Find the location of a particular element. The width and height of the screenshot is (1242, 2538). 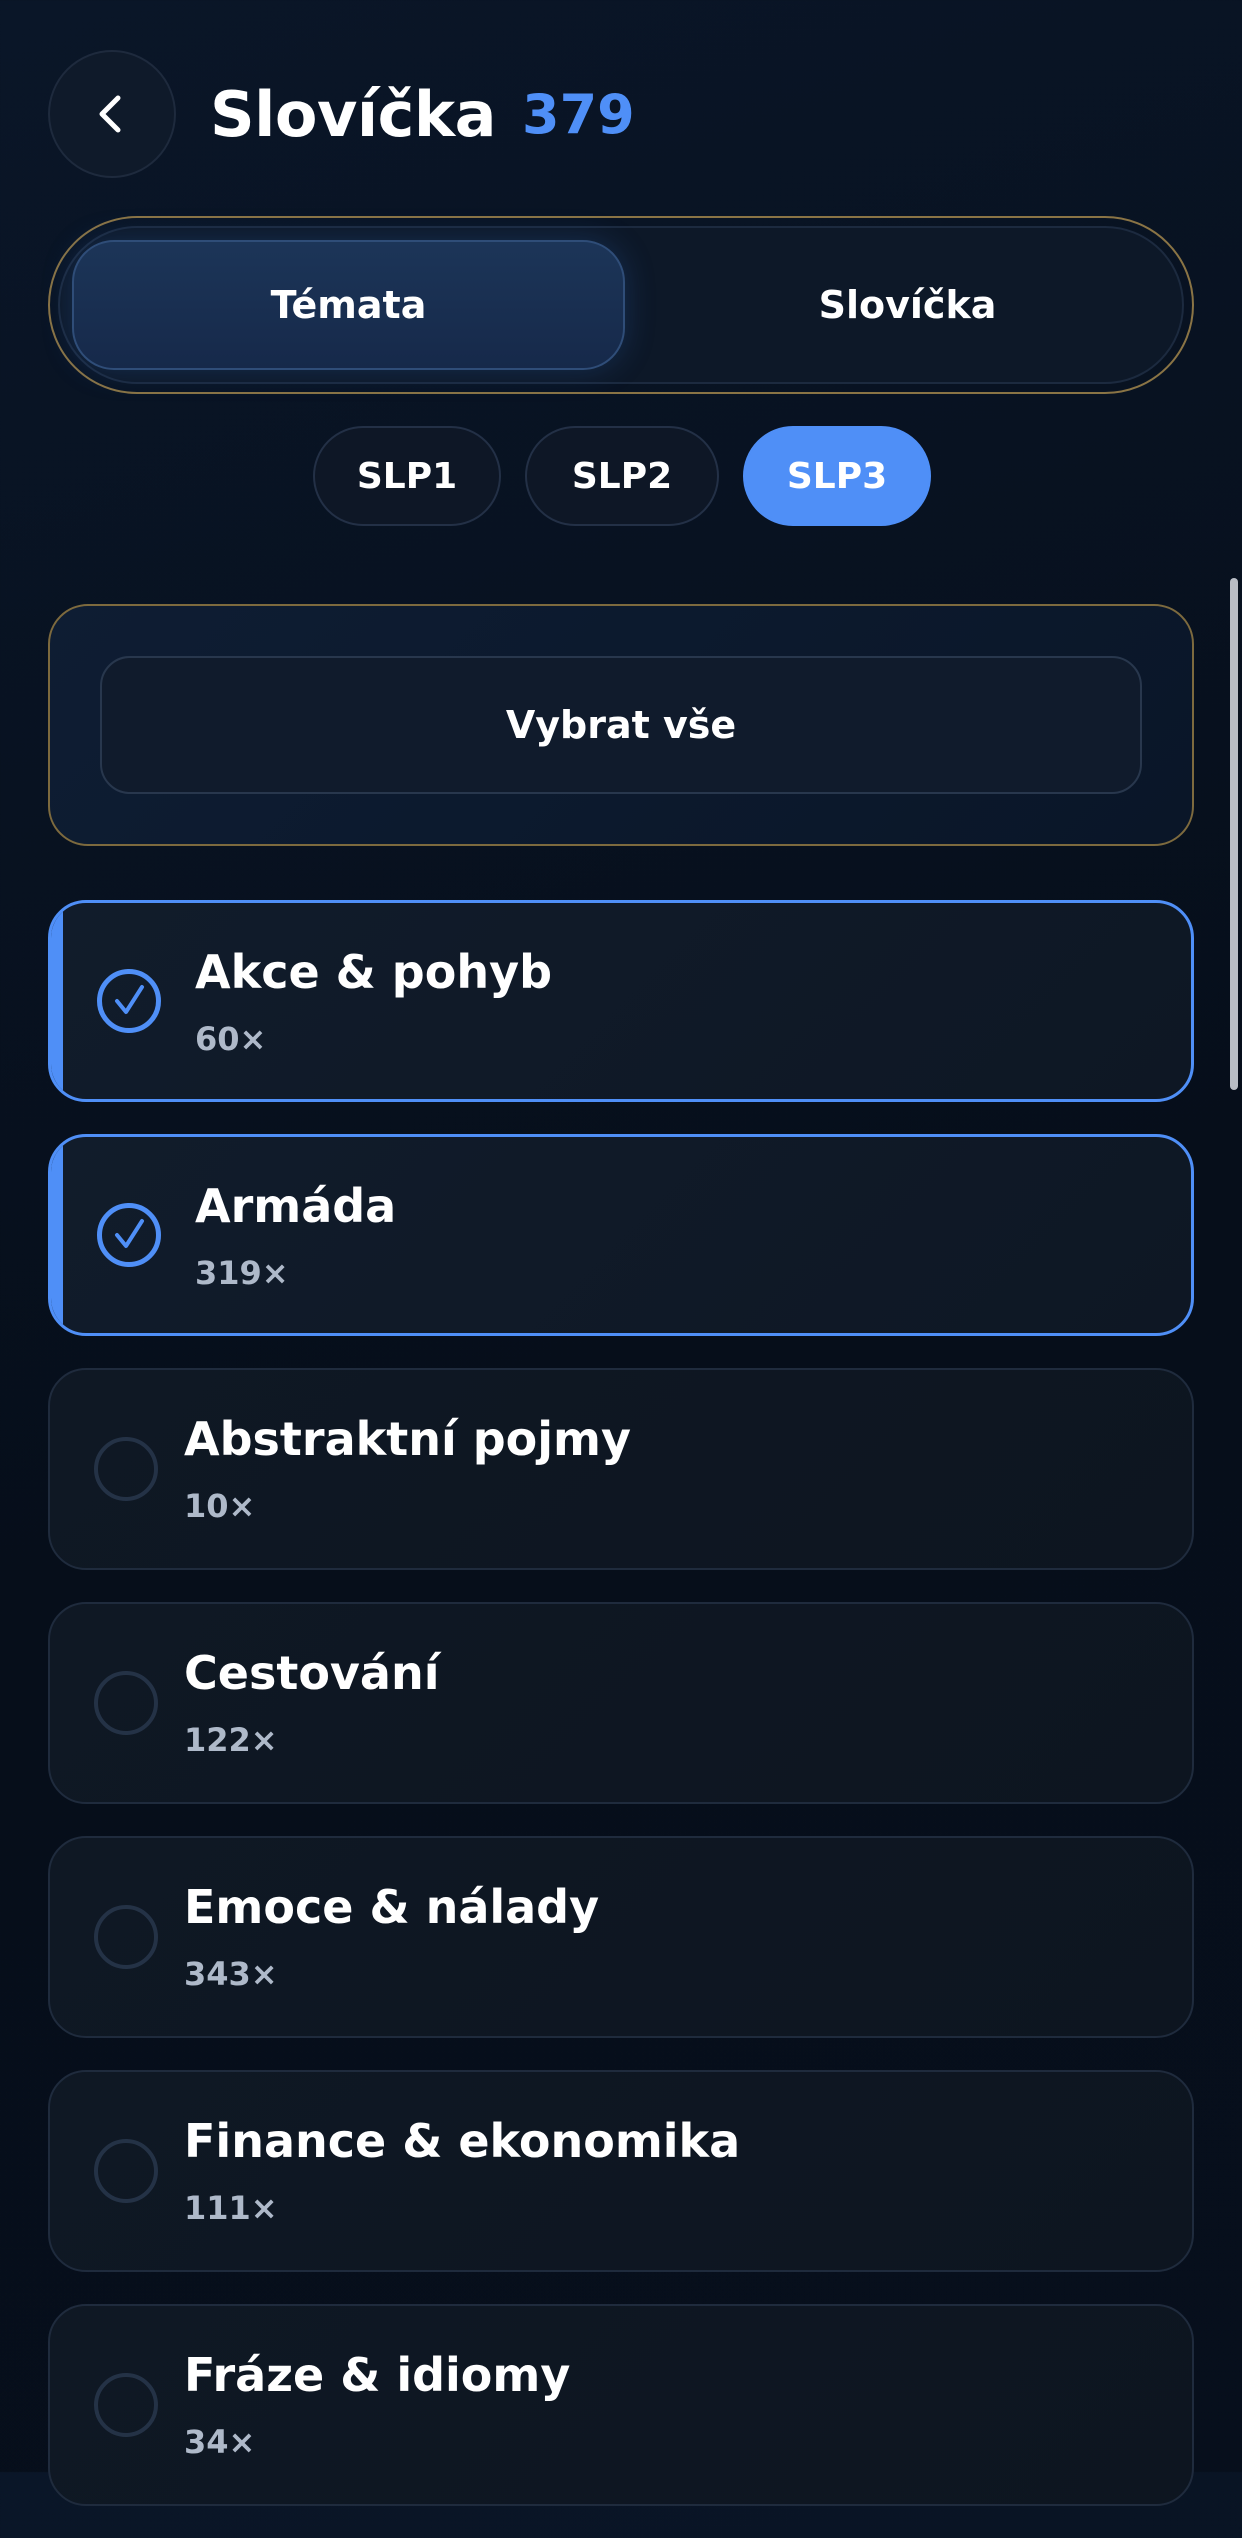

select-all-card: Vybrat vše is located at coordinates (621, 725).